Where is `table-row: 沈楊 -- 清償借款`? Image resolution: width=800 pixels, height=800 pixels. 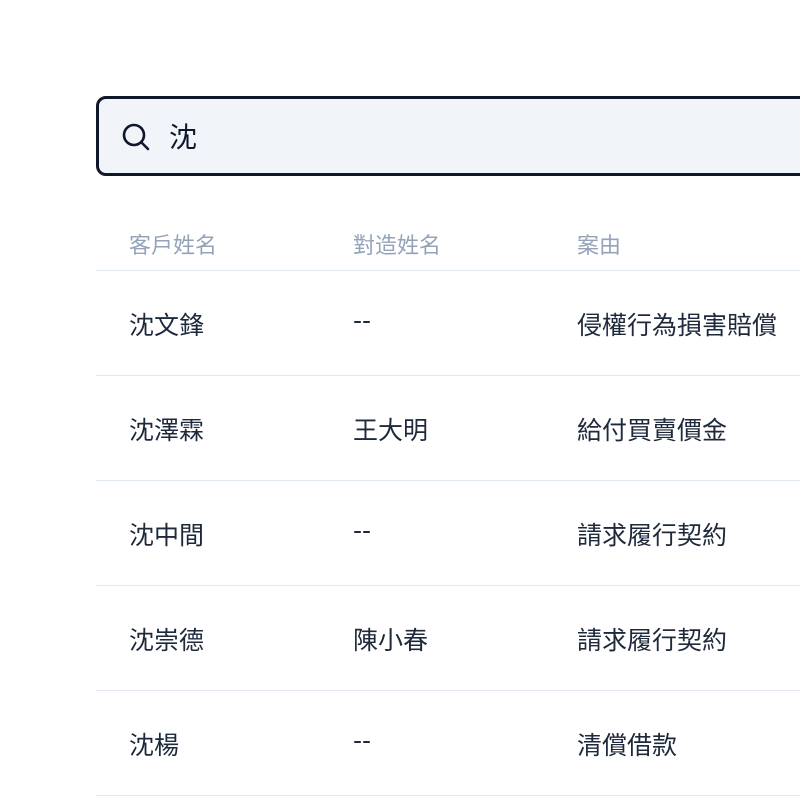 table-row: 沈楊 -- 清償借款 is located at coordinates (448, 743).